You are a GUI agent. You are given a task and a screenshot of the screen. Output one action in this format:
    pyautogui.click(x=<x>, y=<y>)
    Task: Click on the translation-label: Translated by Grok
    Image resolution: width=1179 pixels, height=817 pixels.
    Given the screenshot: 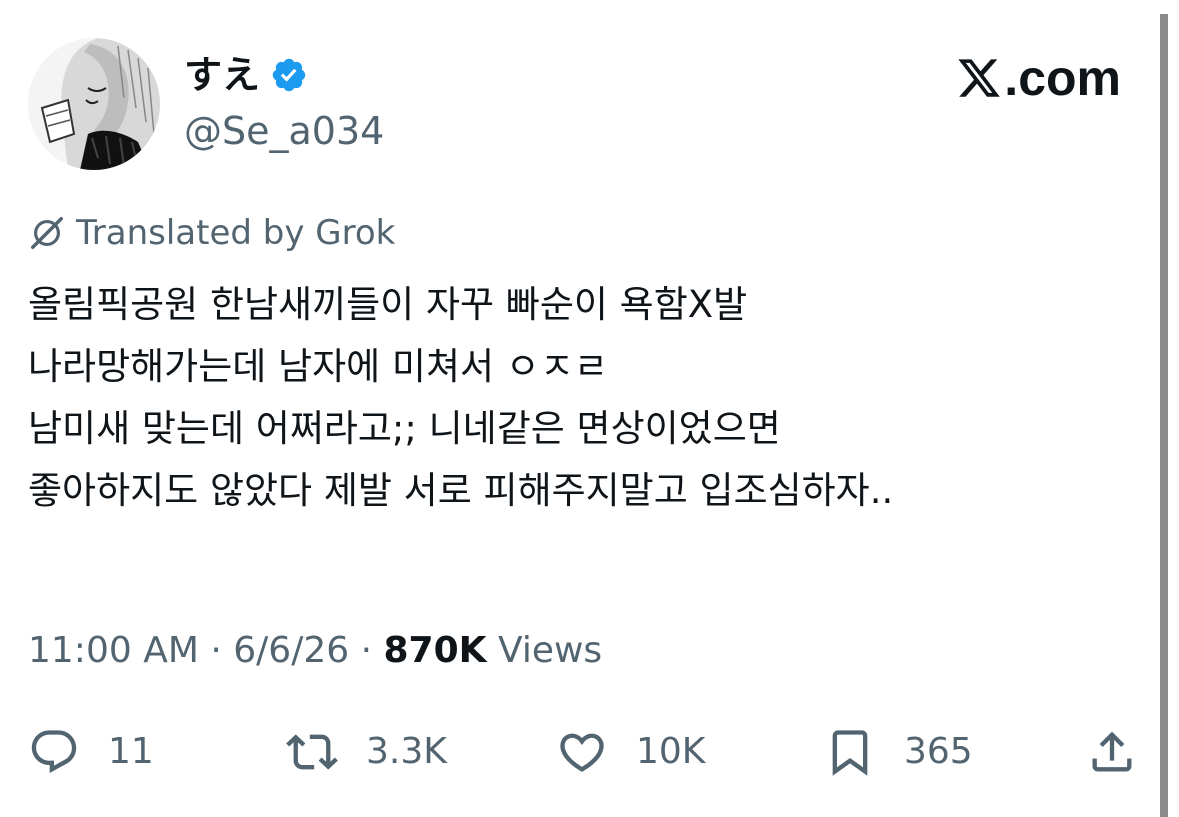 What is the action you would take?
    pyautogui.click(x=236, y=233)
    